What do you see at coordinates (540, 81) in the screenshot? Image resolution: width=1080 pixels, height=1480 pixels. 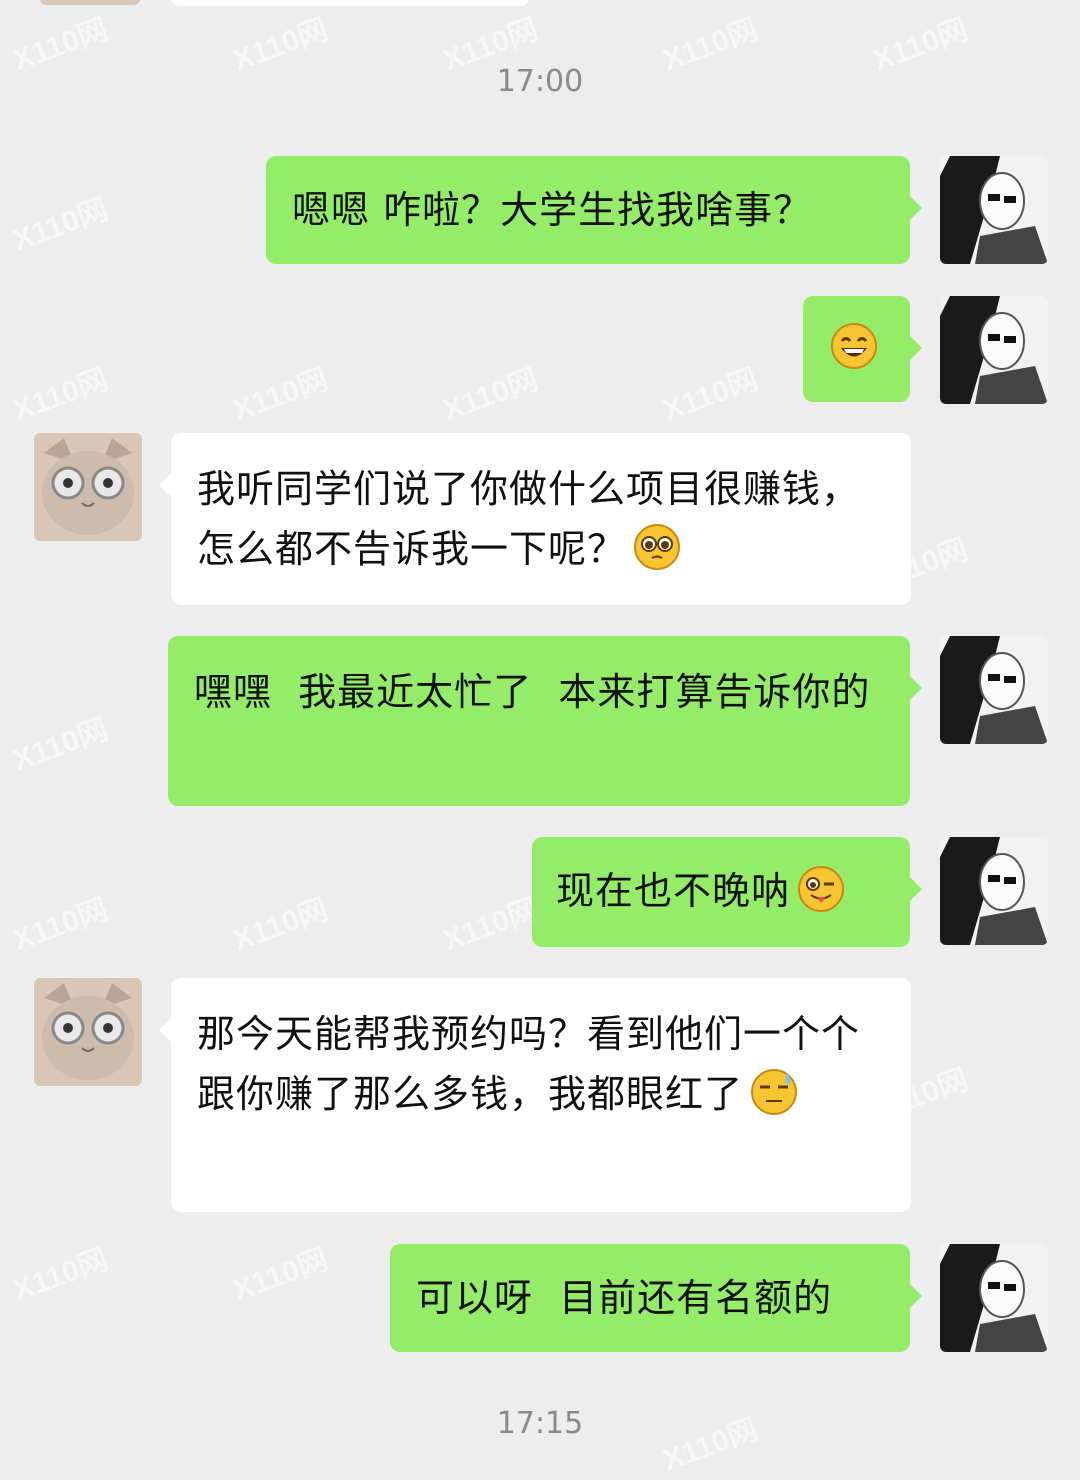 I see `timestamp: 17:00` at bounding box center [540, 81].